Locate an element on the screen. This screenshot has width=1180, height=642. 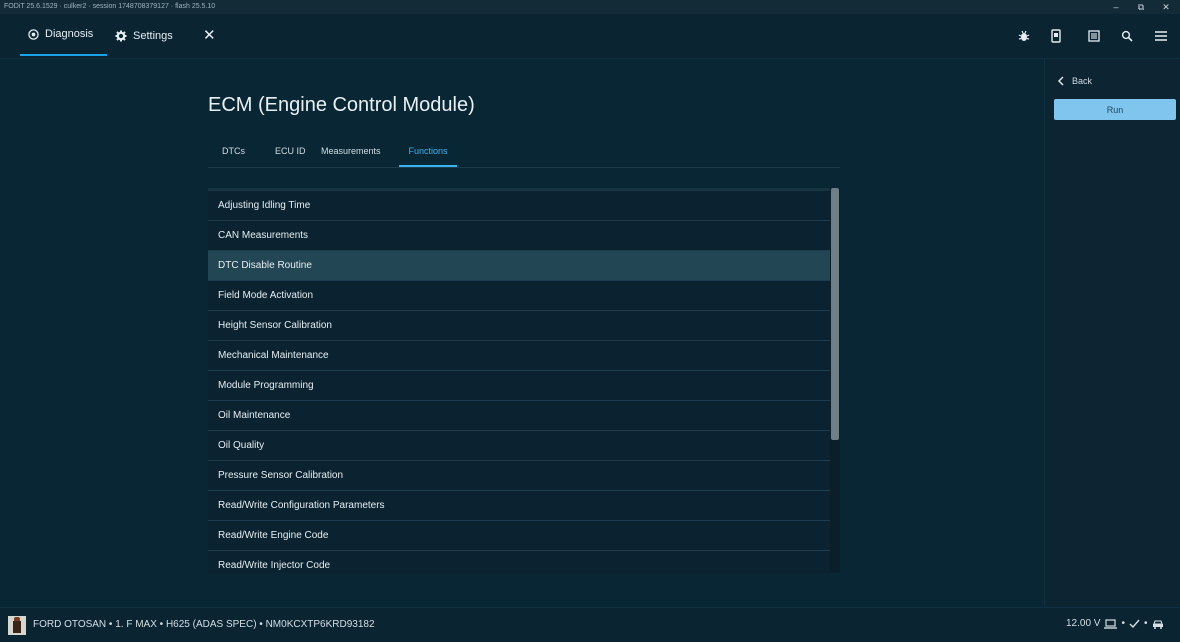
tab-settings: Settings is located at coordinates (144, 36).